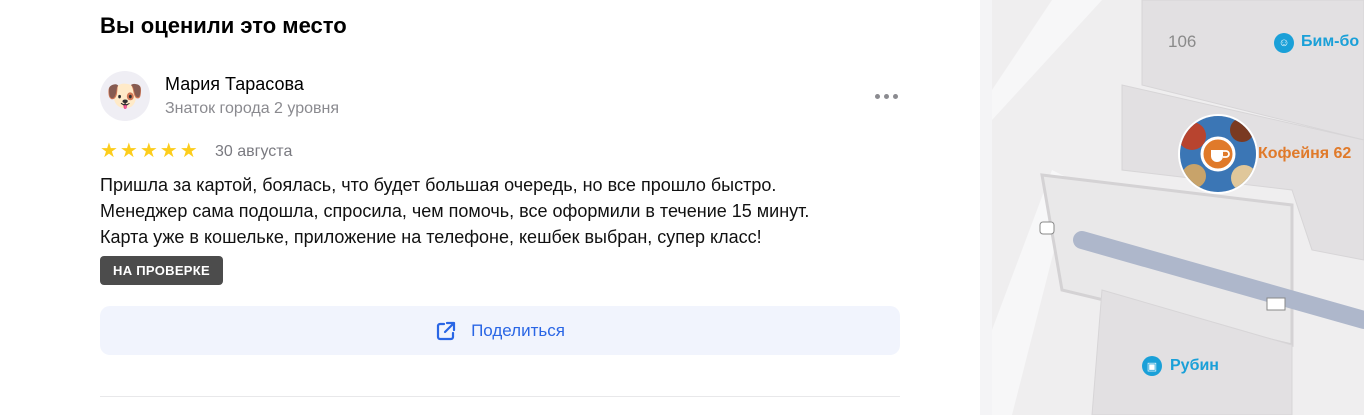 This screenshot has height=415, width=1364. I want to click on toy-store-icon: ☺, so click(1284, 43).